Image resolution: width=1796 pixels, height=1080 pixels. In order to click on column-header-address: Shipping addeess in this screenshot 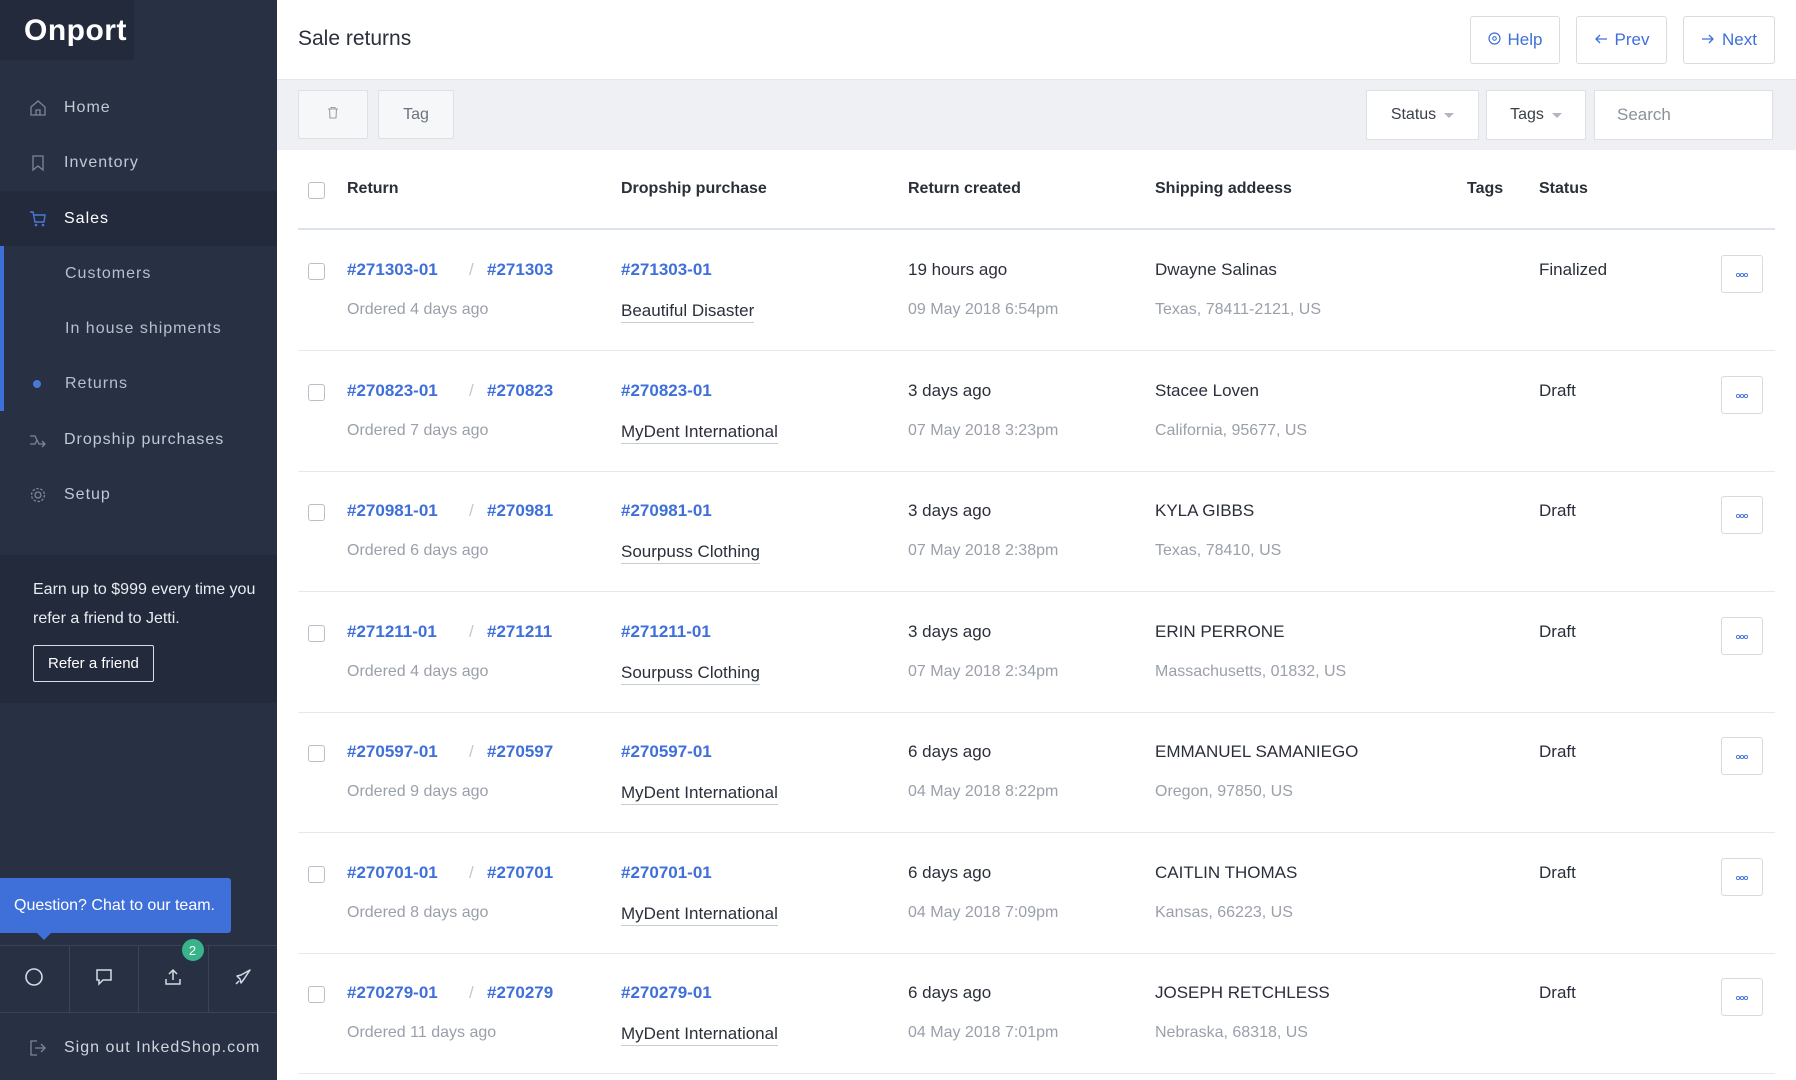, I will do `click(1223, 189)`.